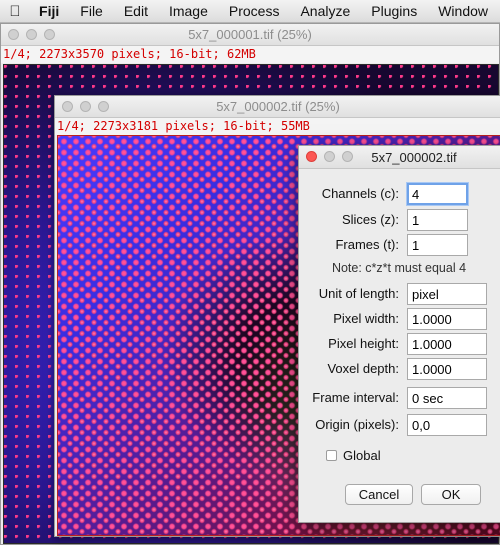 The width and height of the screenshot is (500, 545). What do you see at coordinates (363, 368) in the screenshot?
I see `voxel-depth-label: Voxel depth:` at bounding box center [363, 368].